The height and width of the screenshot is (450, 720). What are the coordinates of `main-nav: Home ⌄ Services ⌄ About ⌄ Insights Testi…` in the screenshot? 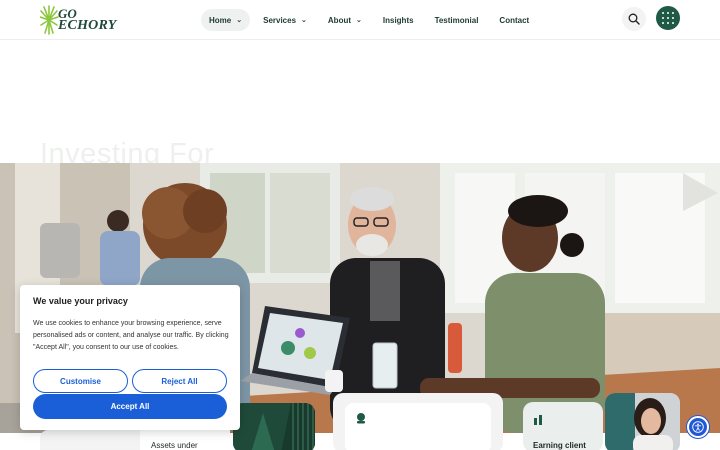 It's located at (371, 20).